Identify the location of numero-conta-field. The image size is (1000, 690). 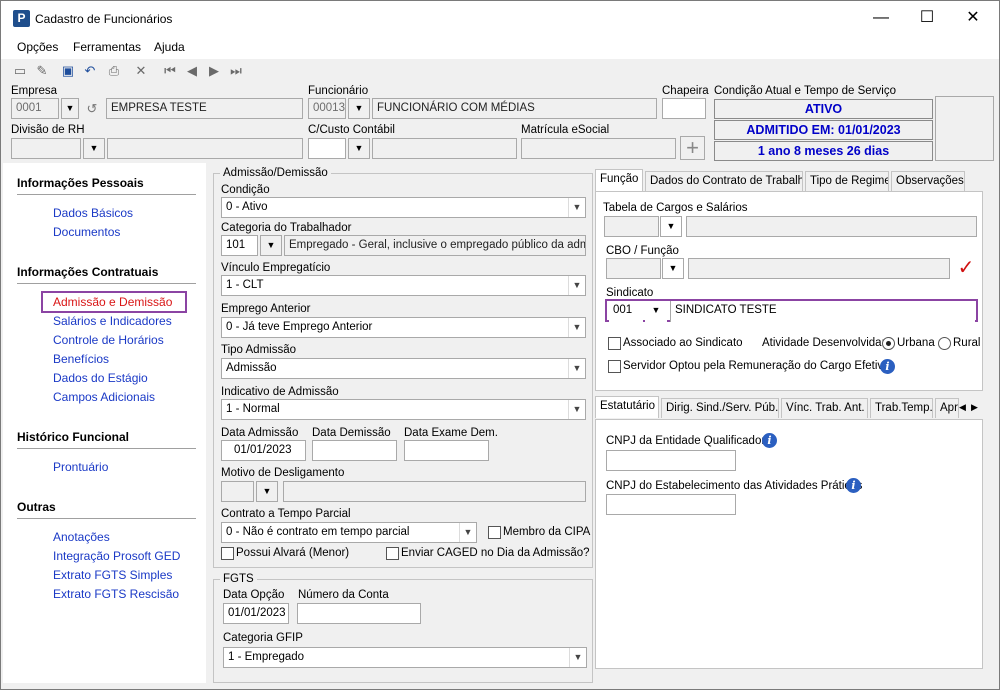
(359, 613).